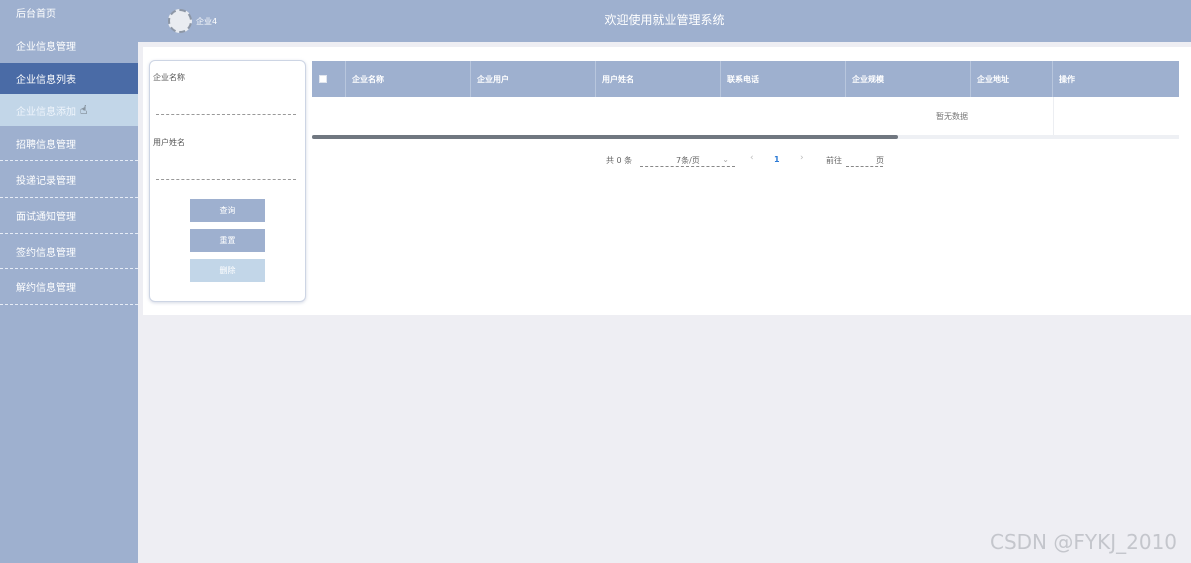  What do you see at coordinates (227, 240) in the screenshot?
I see `reset-button: 重置` at bounding box center [227, 240].